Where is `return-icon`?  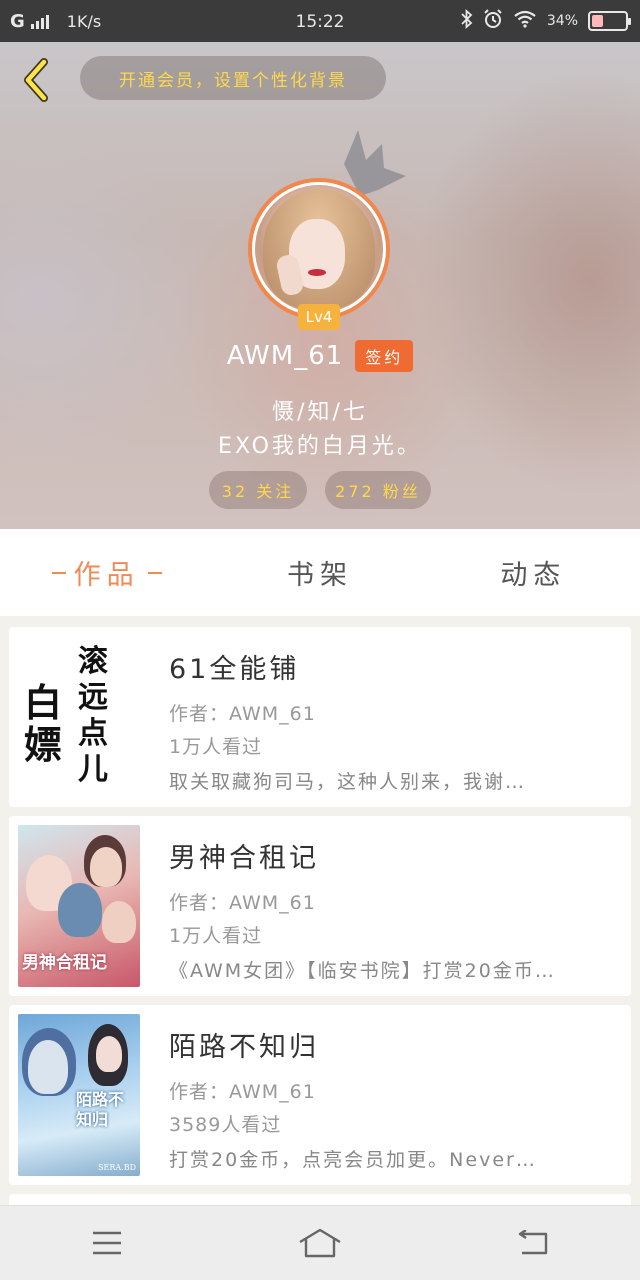
return-icon is located at coordinates (533, 1242).